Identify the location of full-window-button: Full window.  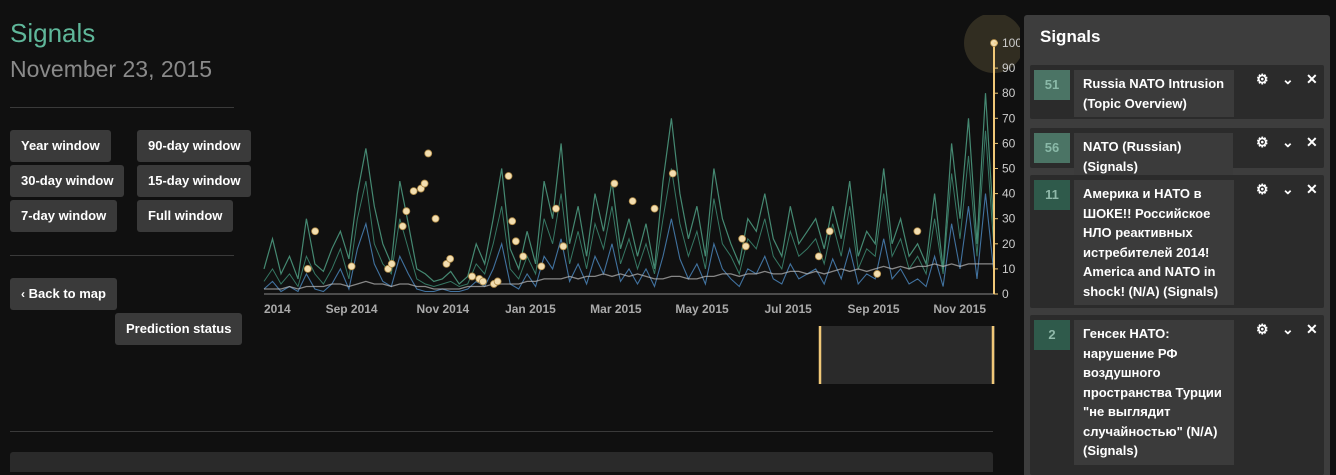
(185, 216).